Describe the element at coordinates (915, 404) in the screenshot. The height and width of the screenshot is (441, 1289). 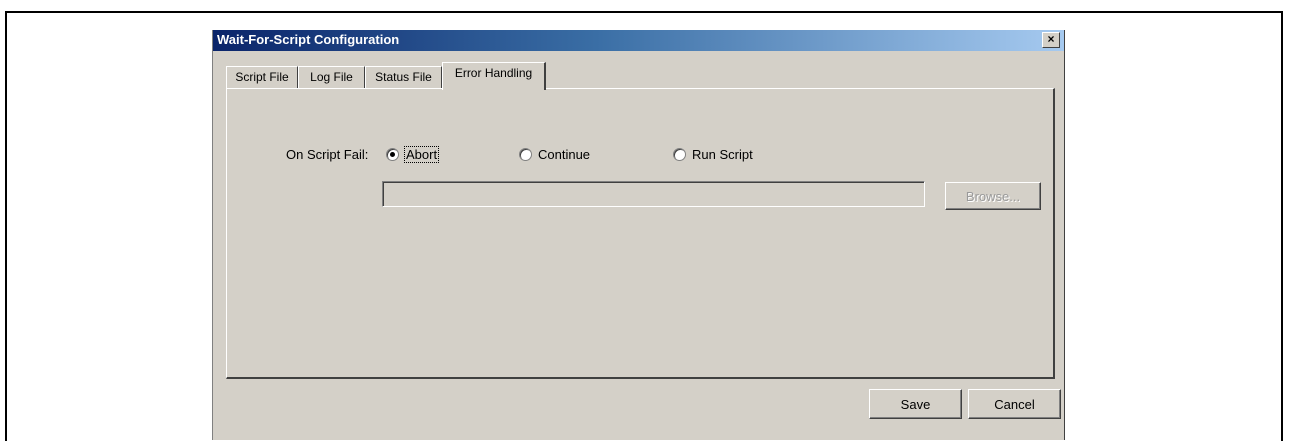
I see `save-button: Save` at that location.